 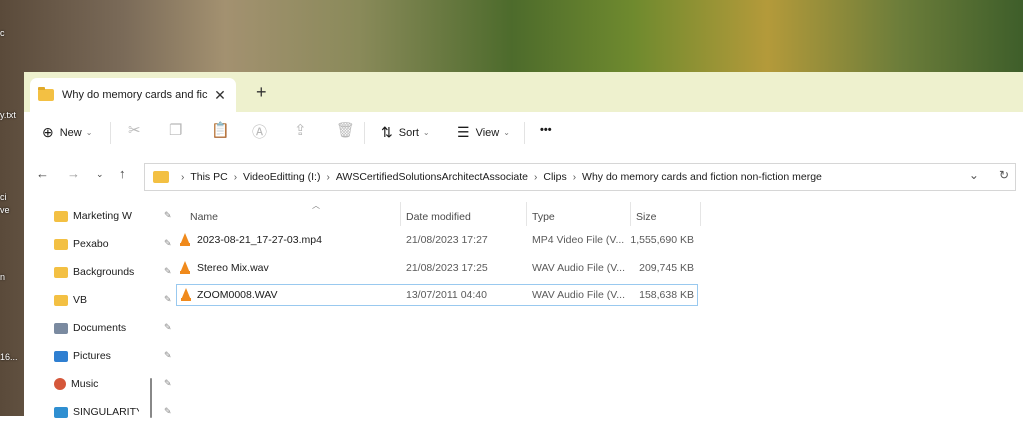 What do you see at coordinates (175, 130) in the screenshot?
I see `copy-icon: ❐` at bounding box center [175, 130].